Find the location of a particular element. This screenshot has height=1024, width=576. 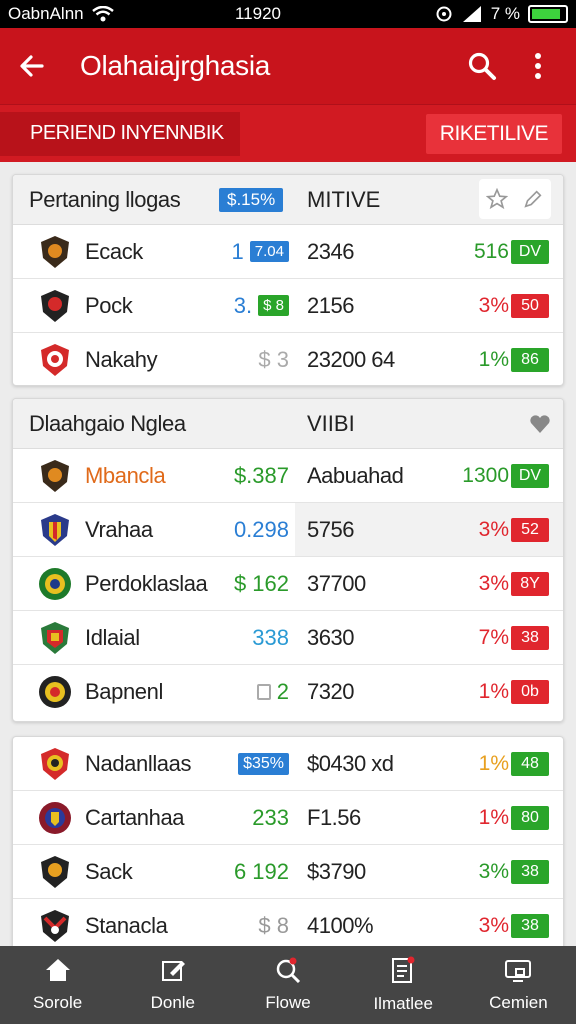

table-row: Bapnenl 2 7320 1% 0b is located at coordinates (288, 692).